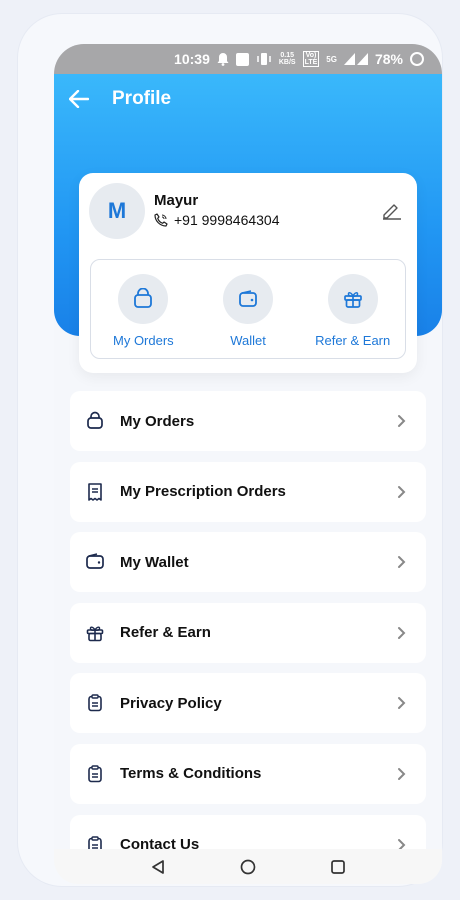 The width and height of the screenshot is (460, 900). Describe the element at coordinates (223, 59) in the screenshot. I see `notification-bell-icon` at that location.